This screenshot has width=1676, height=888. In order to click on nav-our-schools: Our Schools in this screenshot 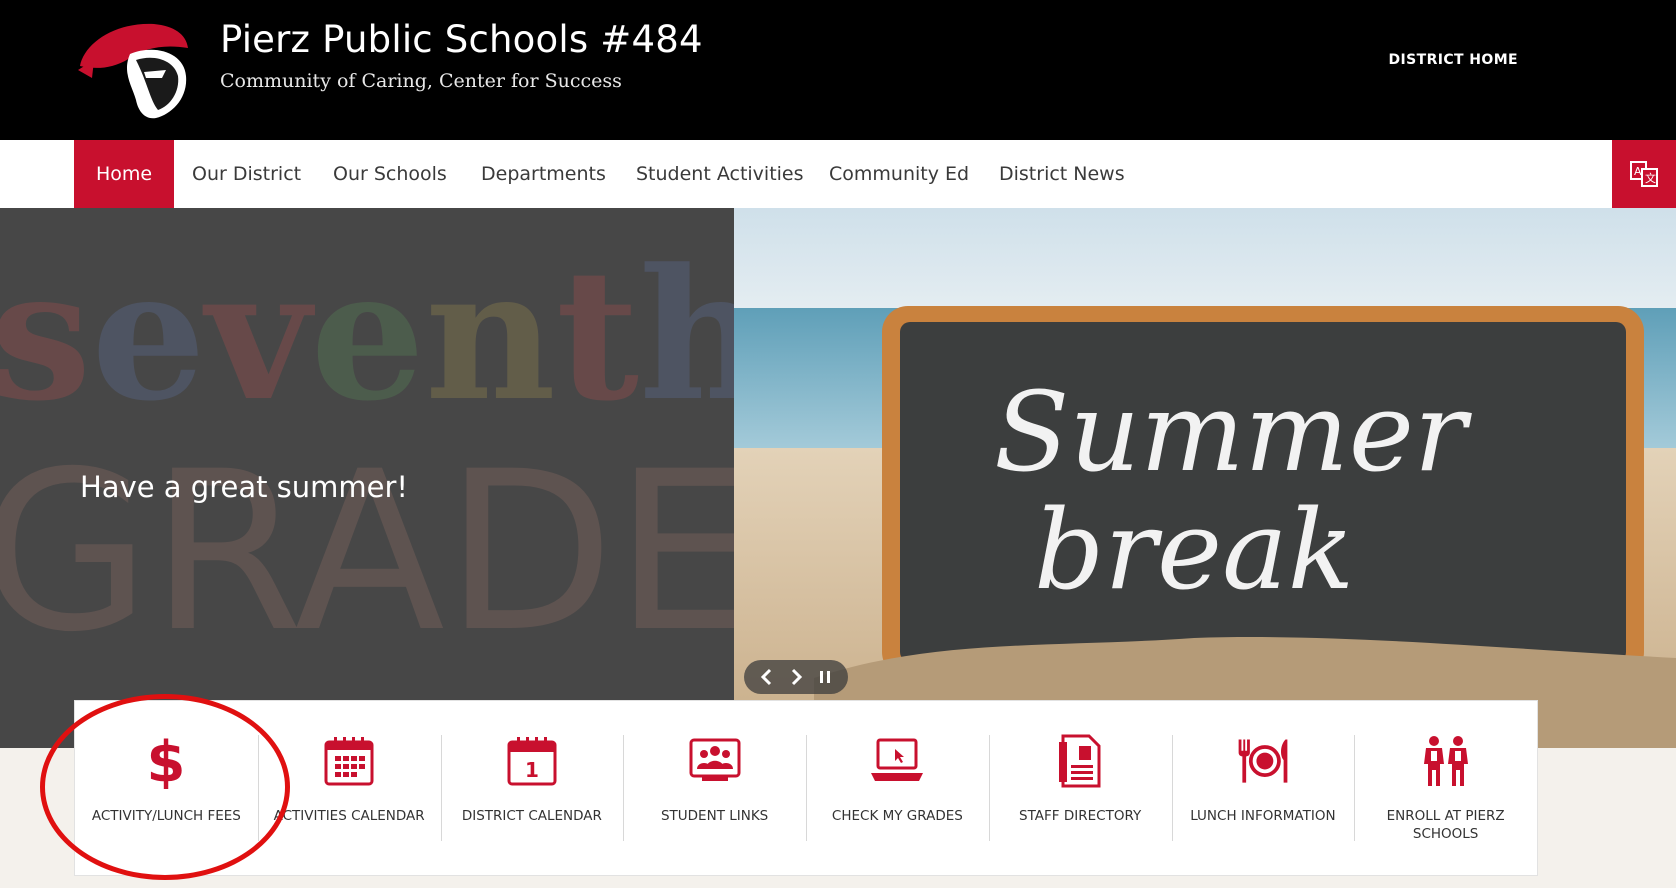, I will do `click(390, 174)`.